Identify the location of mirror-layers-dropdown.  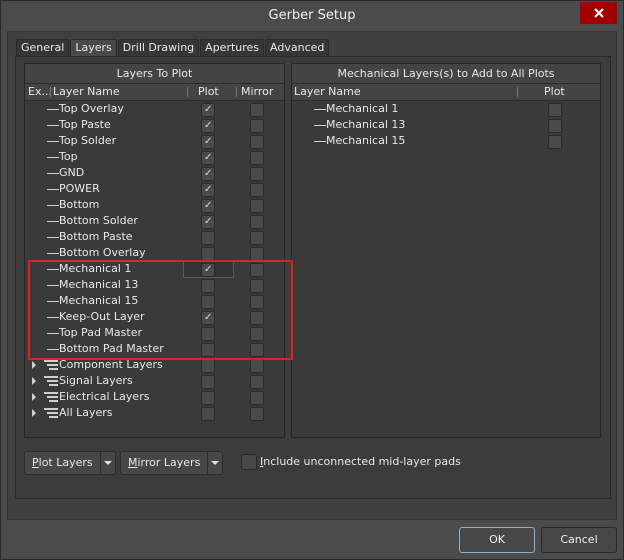
(215, 463).